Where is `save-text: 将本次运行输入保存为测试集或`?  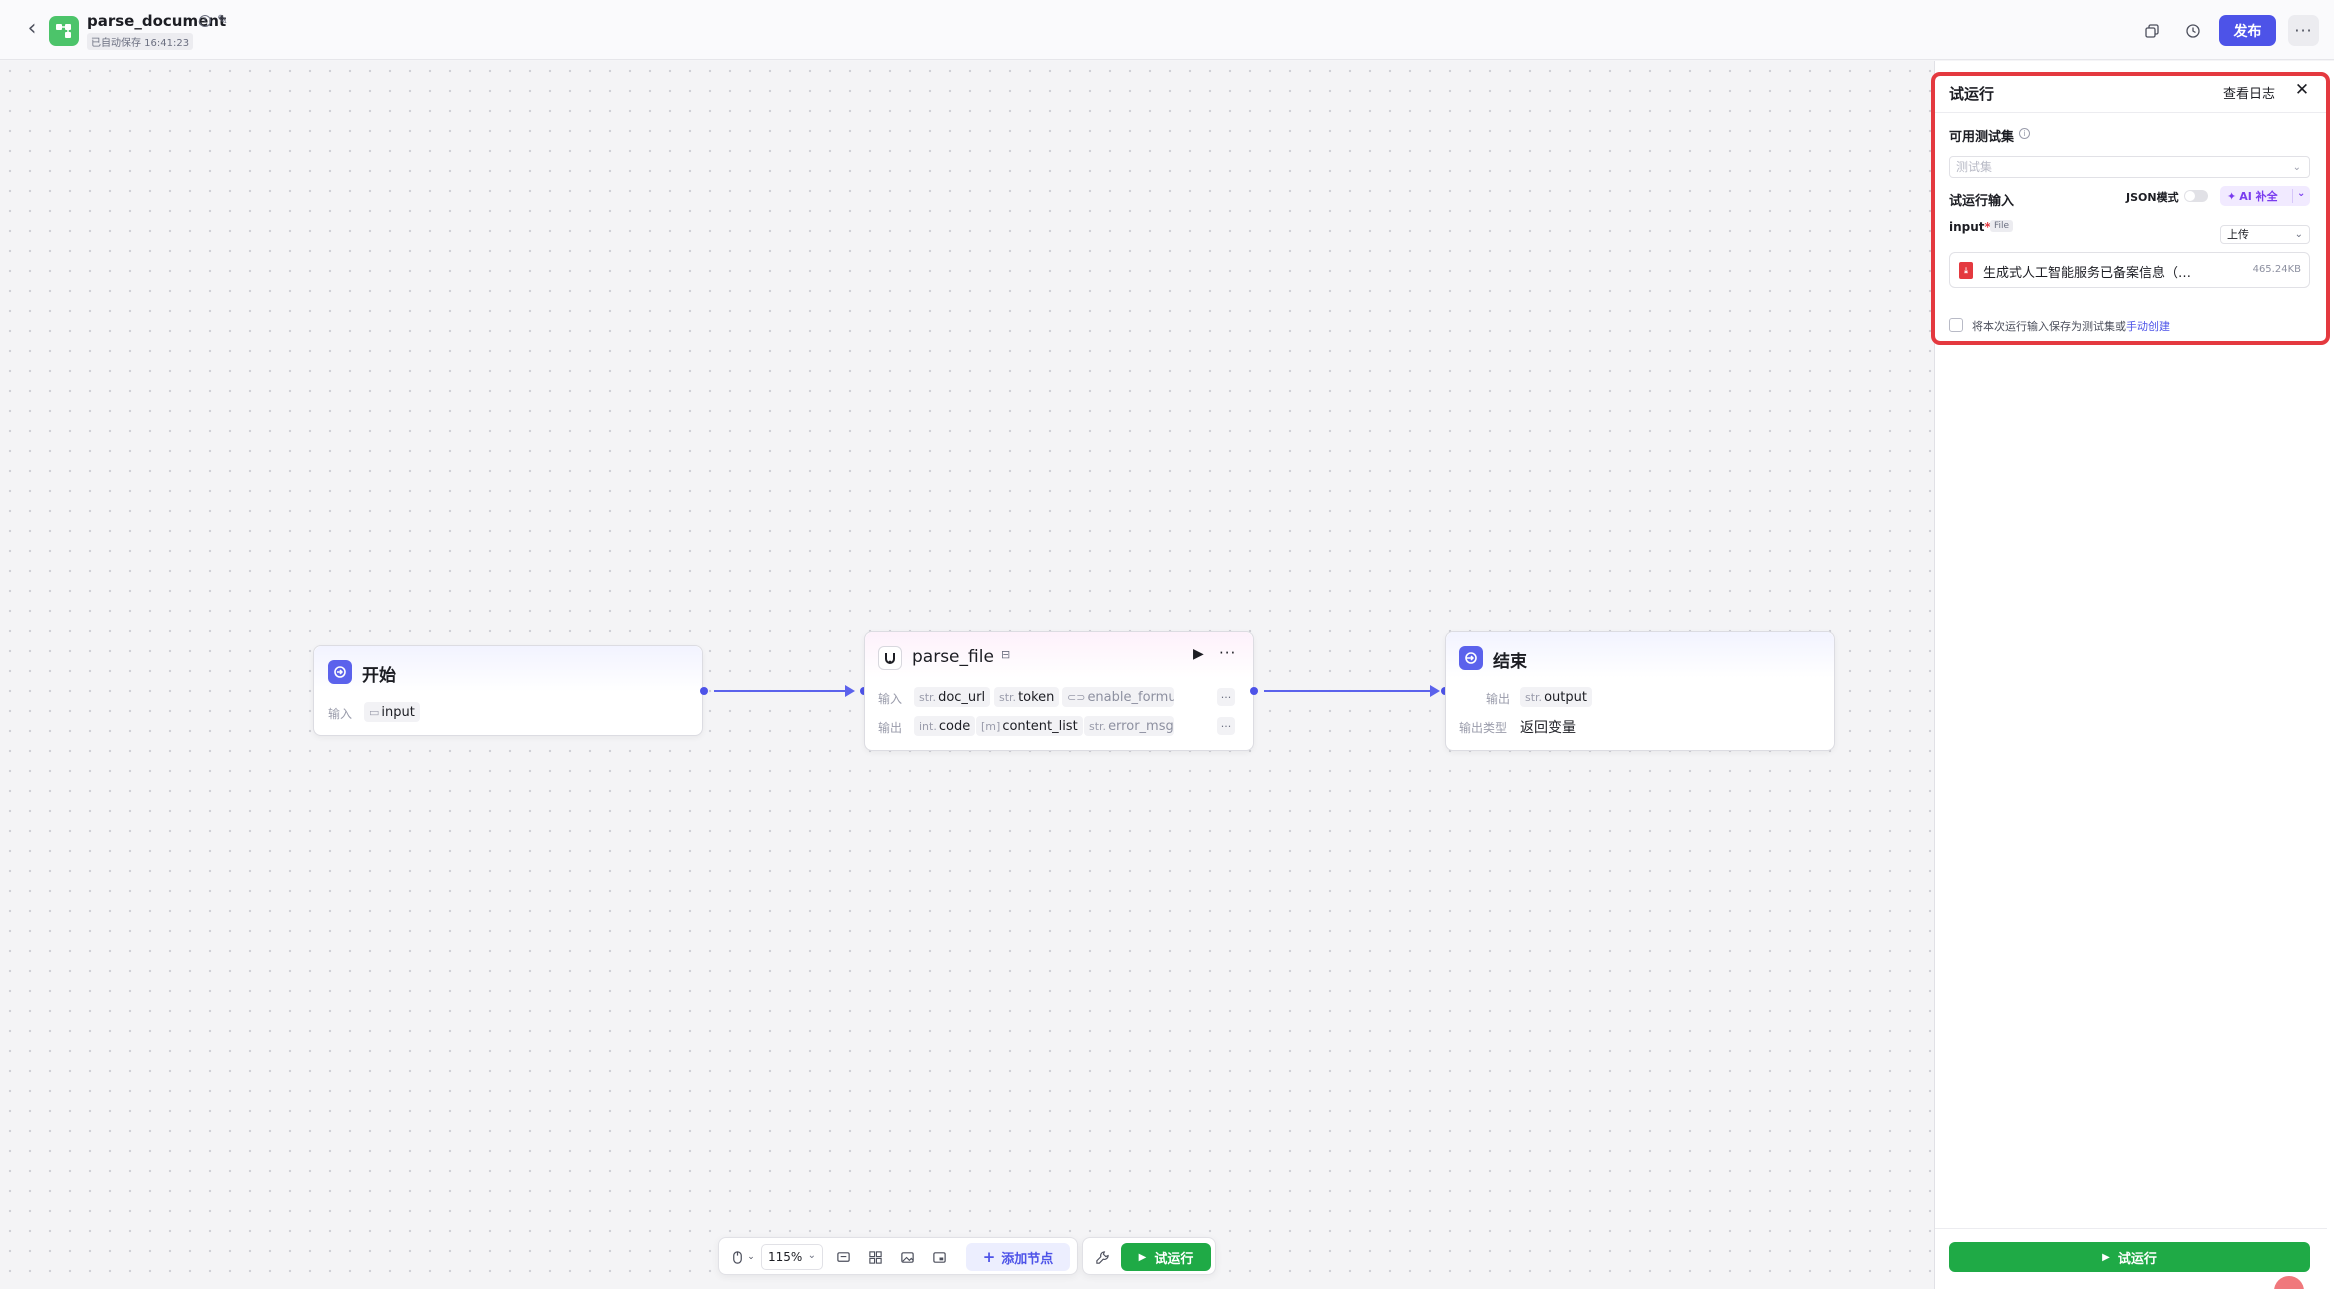 save-text: 将本次运行输入保存为测试集或 is located at coordinates (2049, 326).